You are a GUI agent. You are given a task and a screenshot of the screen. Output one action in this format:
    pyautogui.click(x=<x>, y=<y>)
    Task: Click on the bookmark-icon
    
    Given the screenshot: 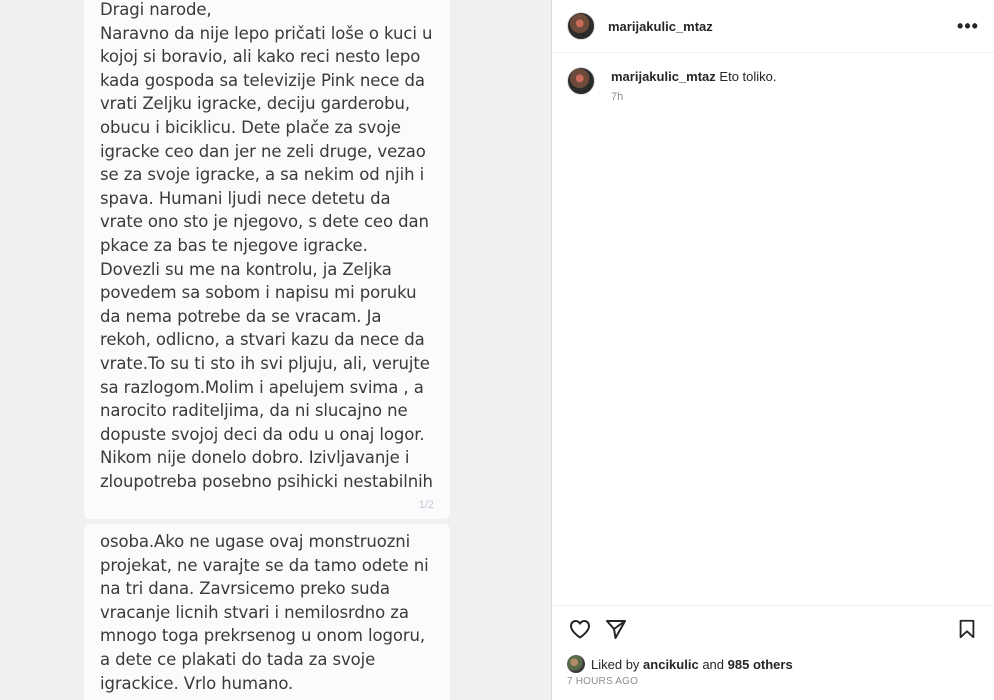 What is the action you would take?
    pyautogui.click(x=967, y=628)
    